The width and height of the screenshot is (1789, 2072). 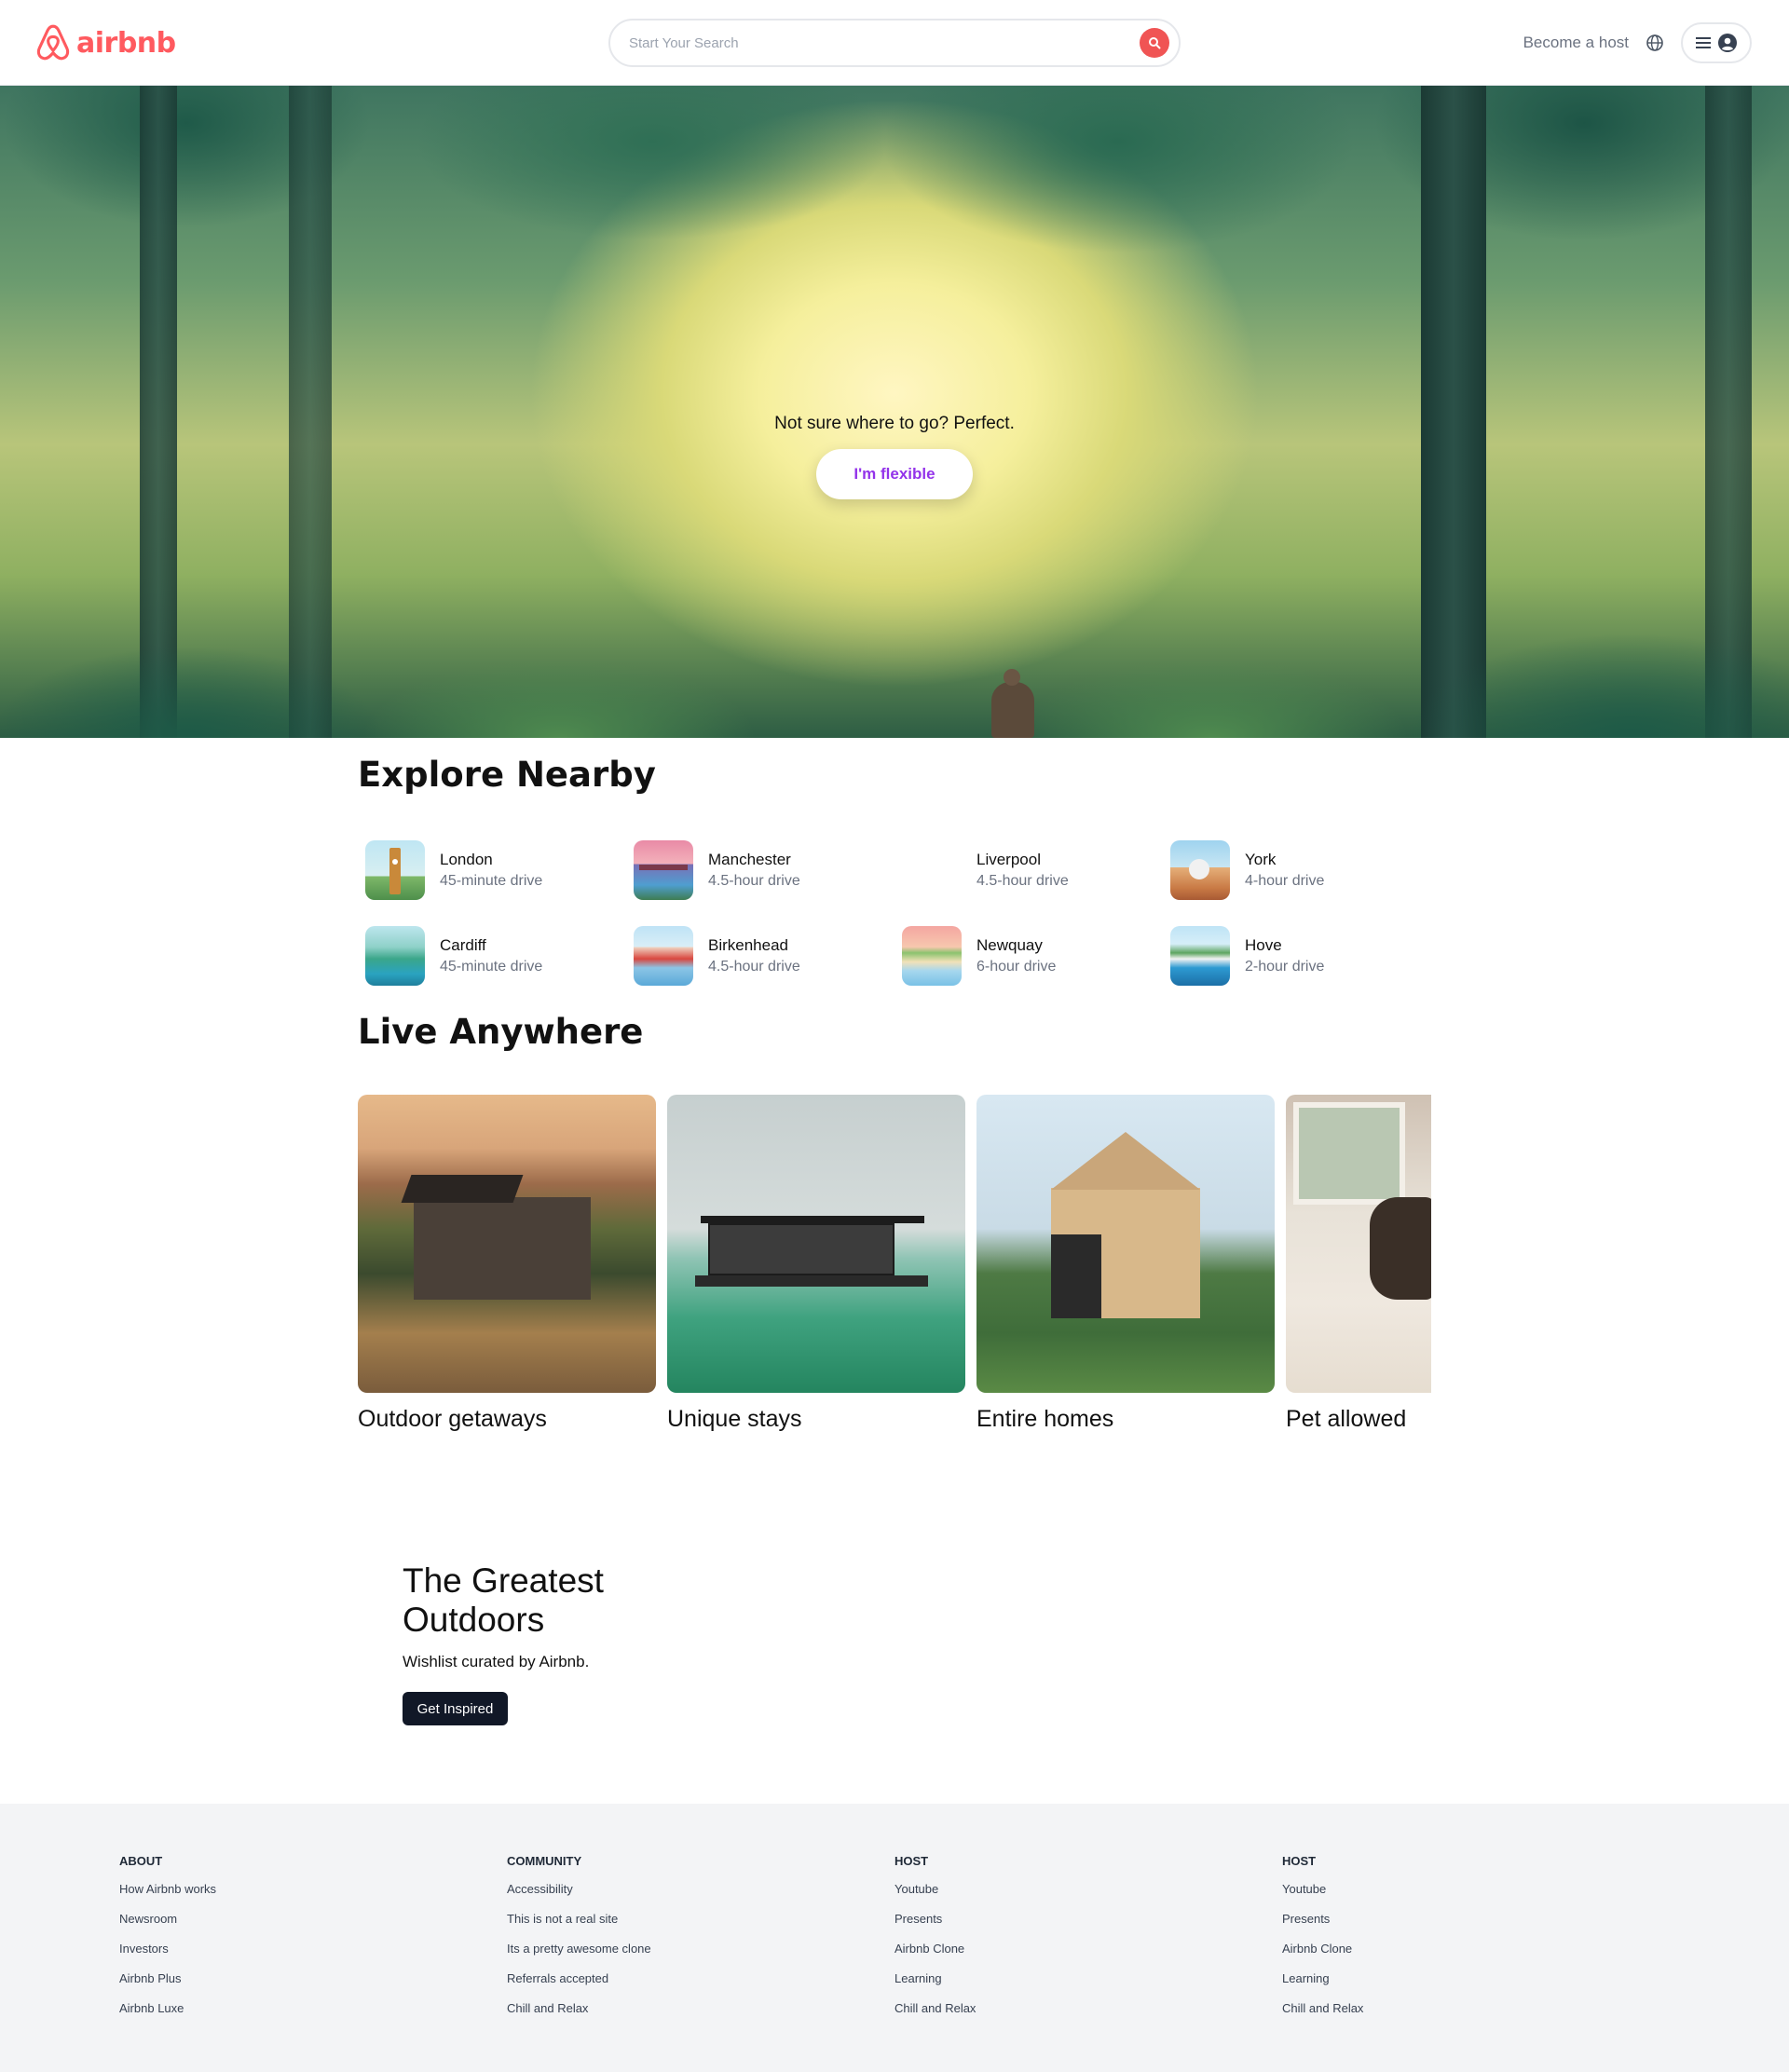 What do you see at coordinates (1045, 1419) in the screenshot?
I see `category-label: Entire homes` at bounding box center [1045, 1419].